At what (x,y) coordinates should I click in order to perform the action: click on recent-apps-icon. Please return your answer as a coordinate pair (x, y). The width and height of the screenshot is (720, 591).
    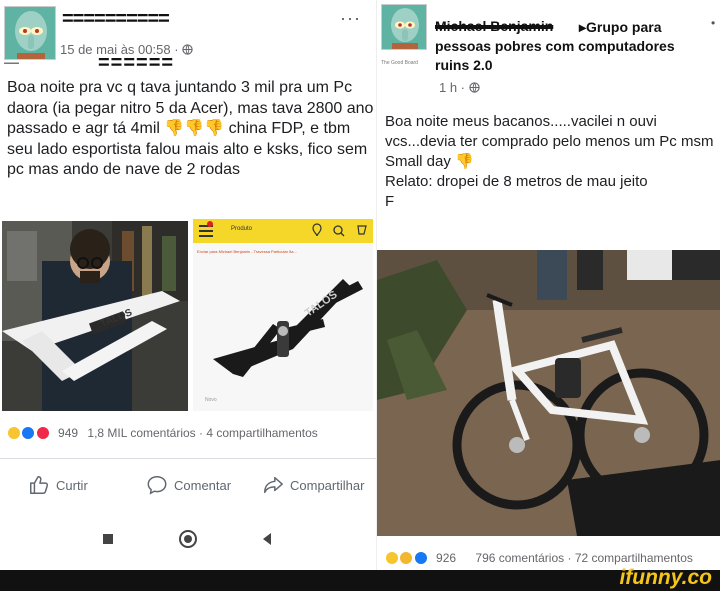
    Looking at the image, I should click on (108, 539).